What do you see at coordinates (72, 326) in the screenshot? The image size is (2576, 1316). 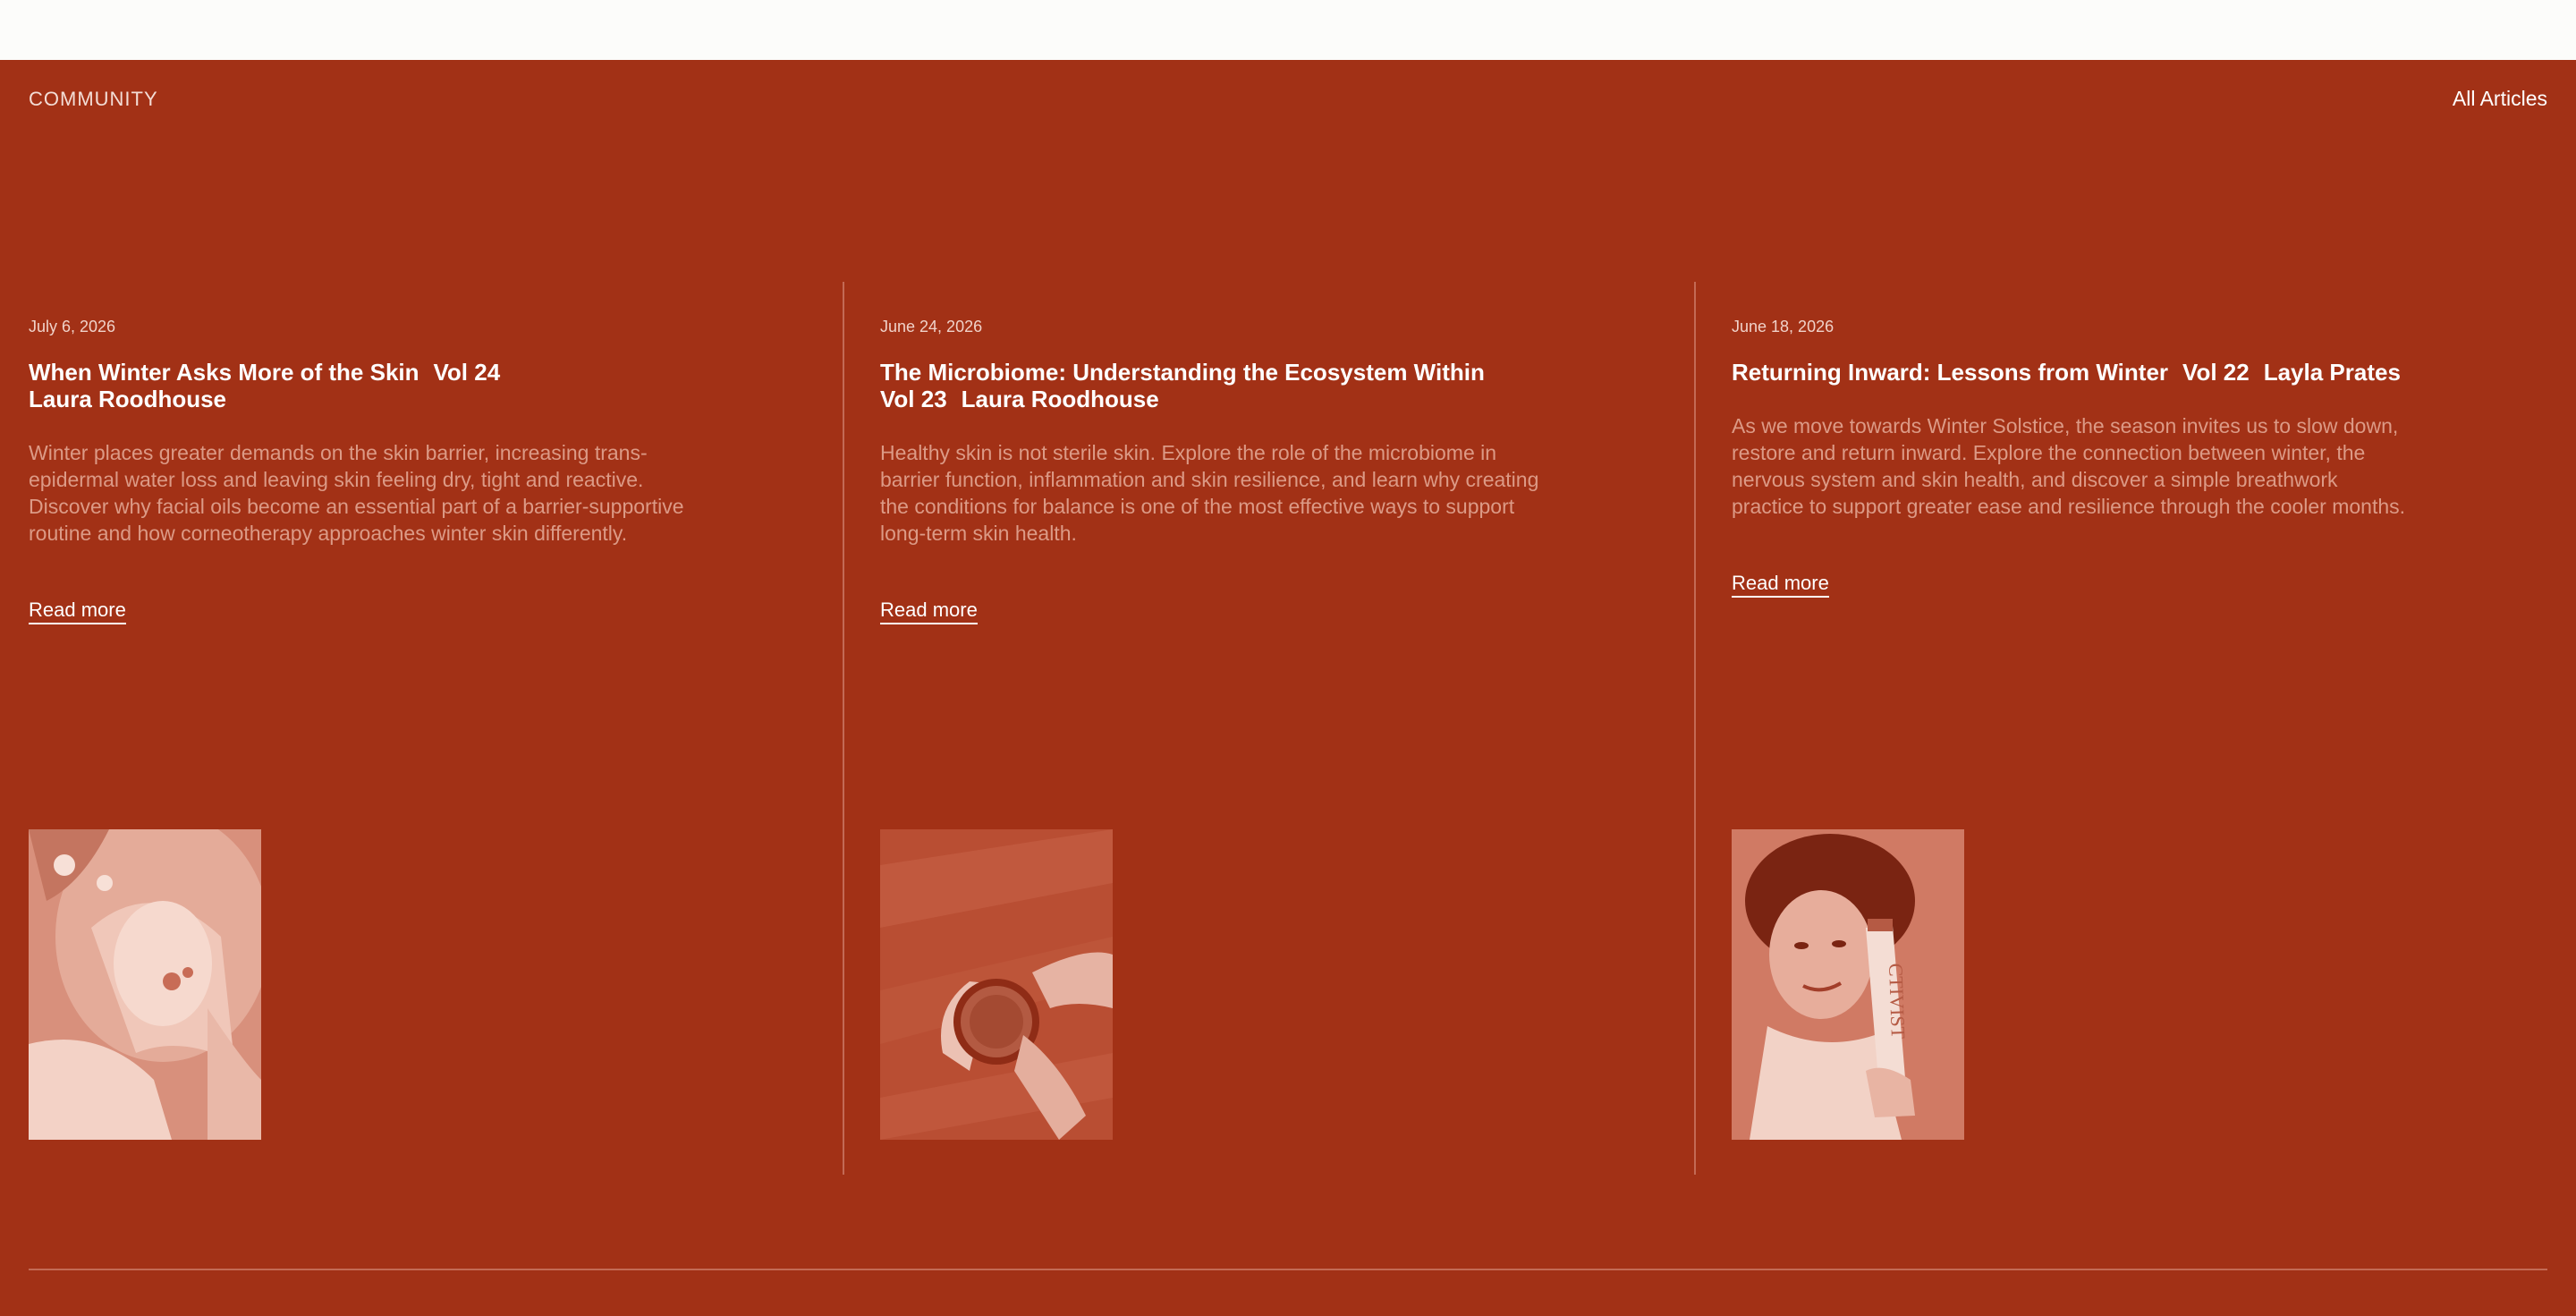 I see `article-date: July 6, 2026` at bounding box center [72, 326].